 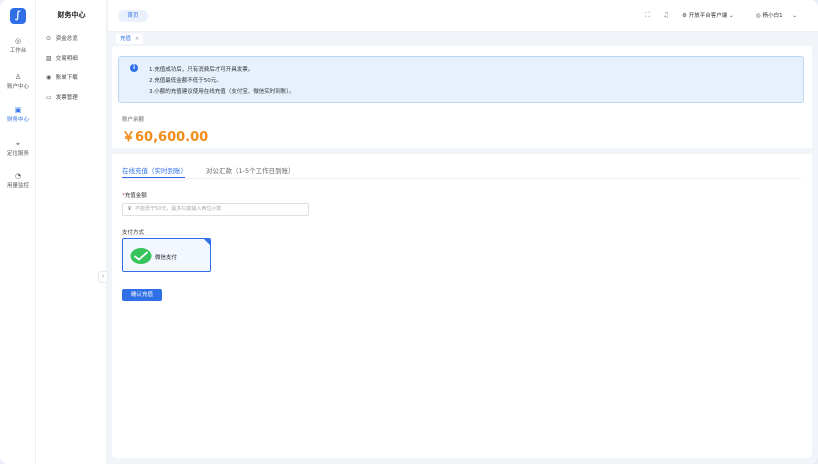 I want to click on submenu-item-label: 账单下载, so click(x=66, y=78).